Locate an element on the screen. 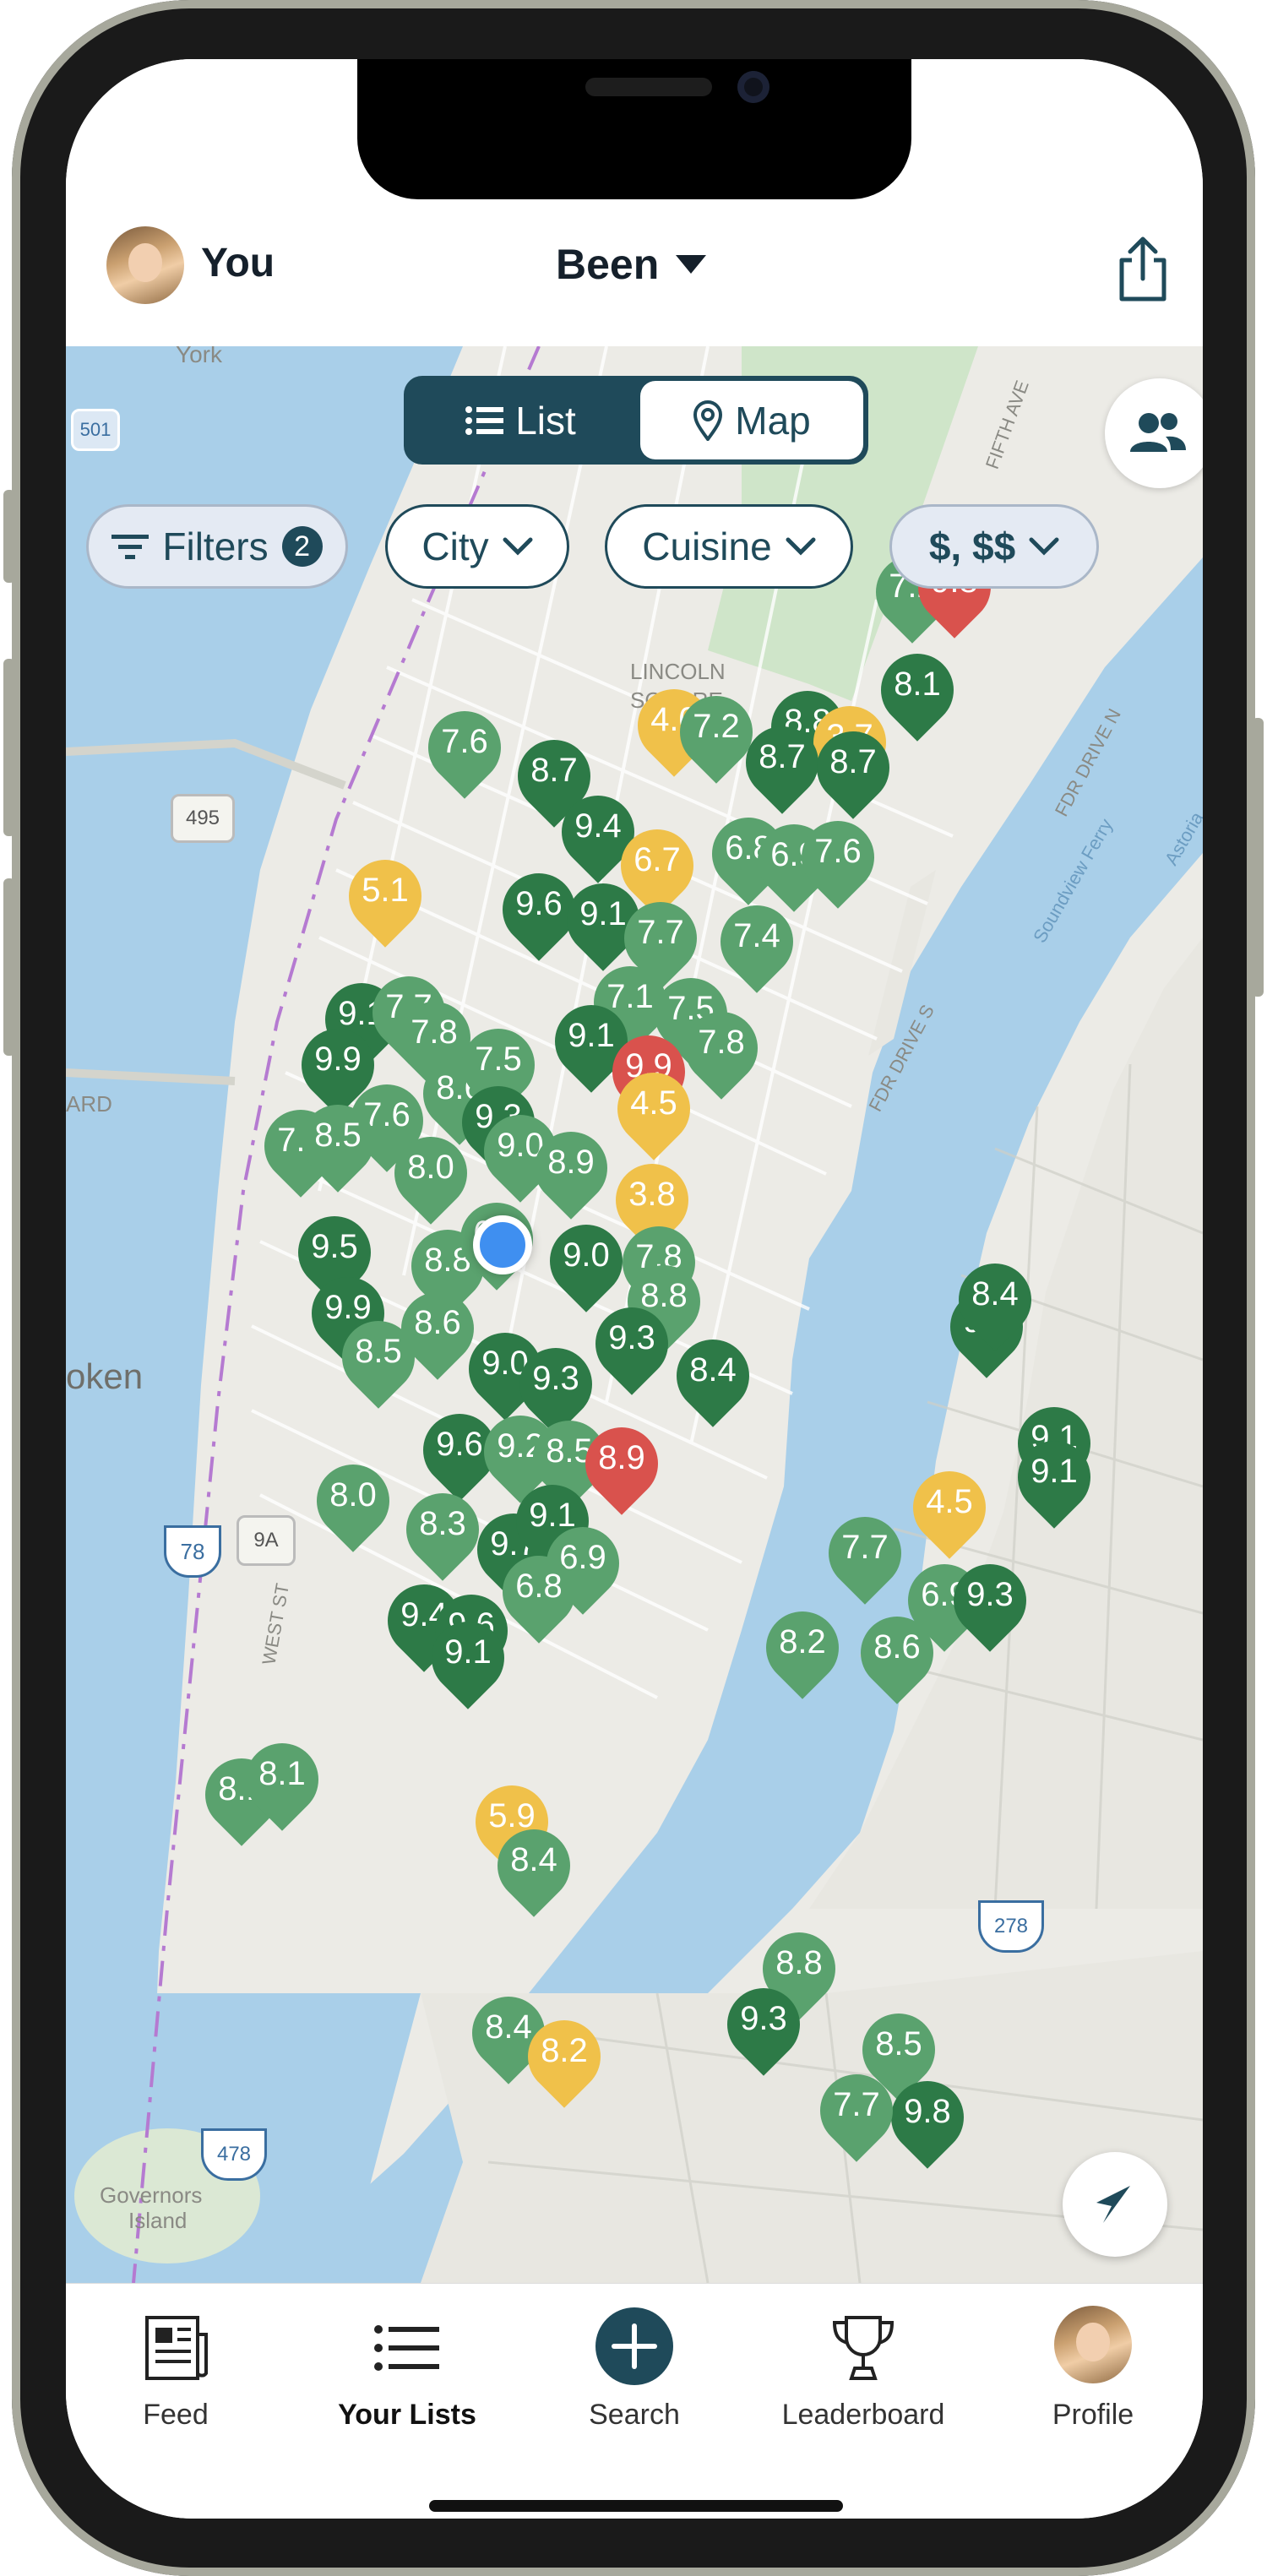  pin-score: 4.5 is located at coordinates (949, 1501).